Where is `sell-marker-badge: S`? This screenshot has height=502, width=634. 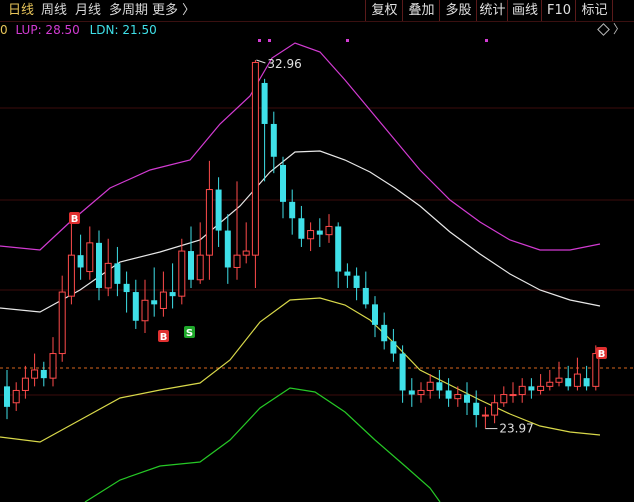
sell-marker-badge: S is located at coordinates (189, 333).